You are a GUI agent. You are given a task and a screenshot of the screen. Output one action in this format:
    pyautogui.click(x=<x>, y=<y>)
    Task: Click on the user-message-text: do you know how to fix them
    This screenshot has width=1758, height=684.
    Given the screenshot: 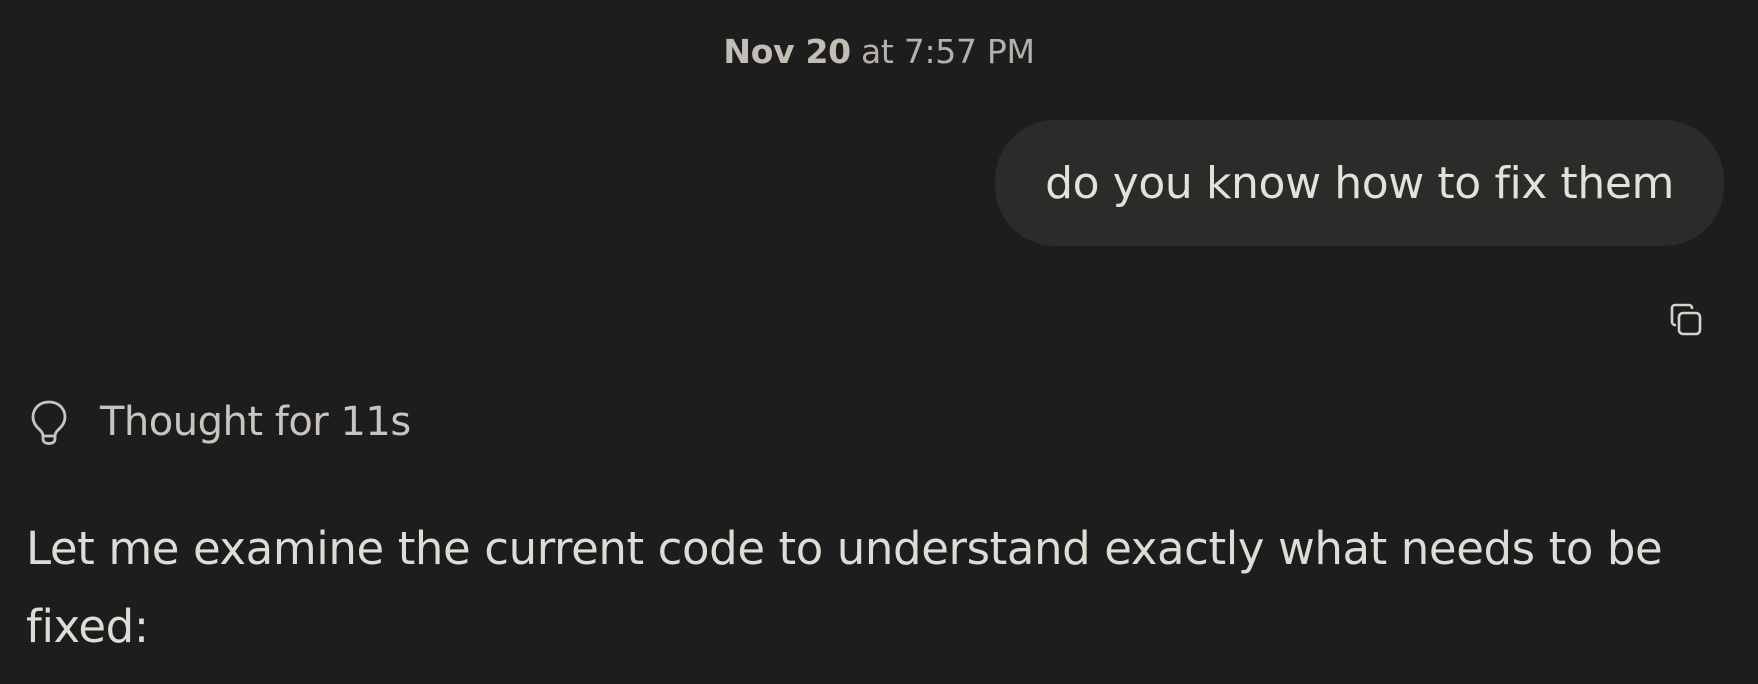 What is the action you would take?
    pyautogui.click(x=1359, y=183)
    